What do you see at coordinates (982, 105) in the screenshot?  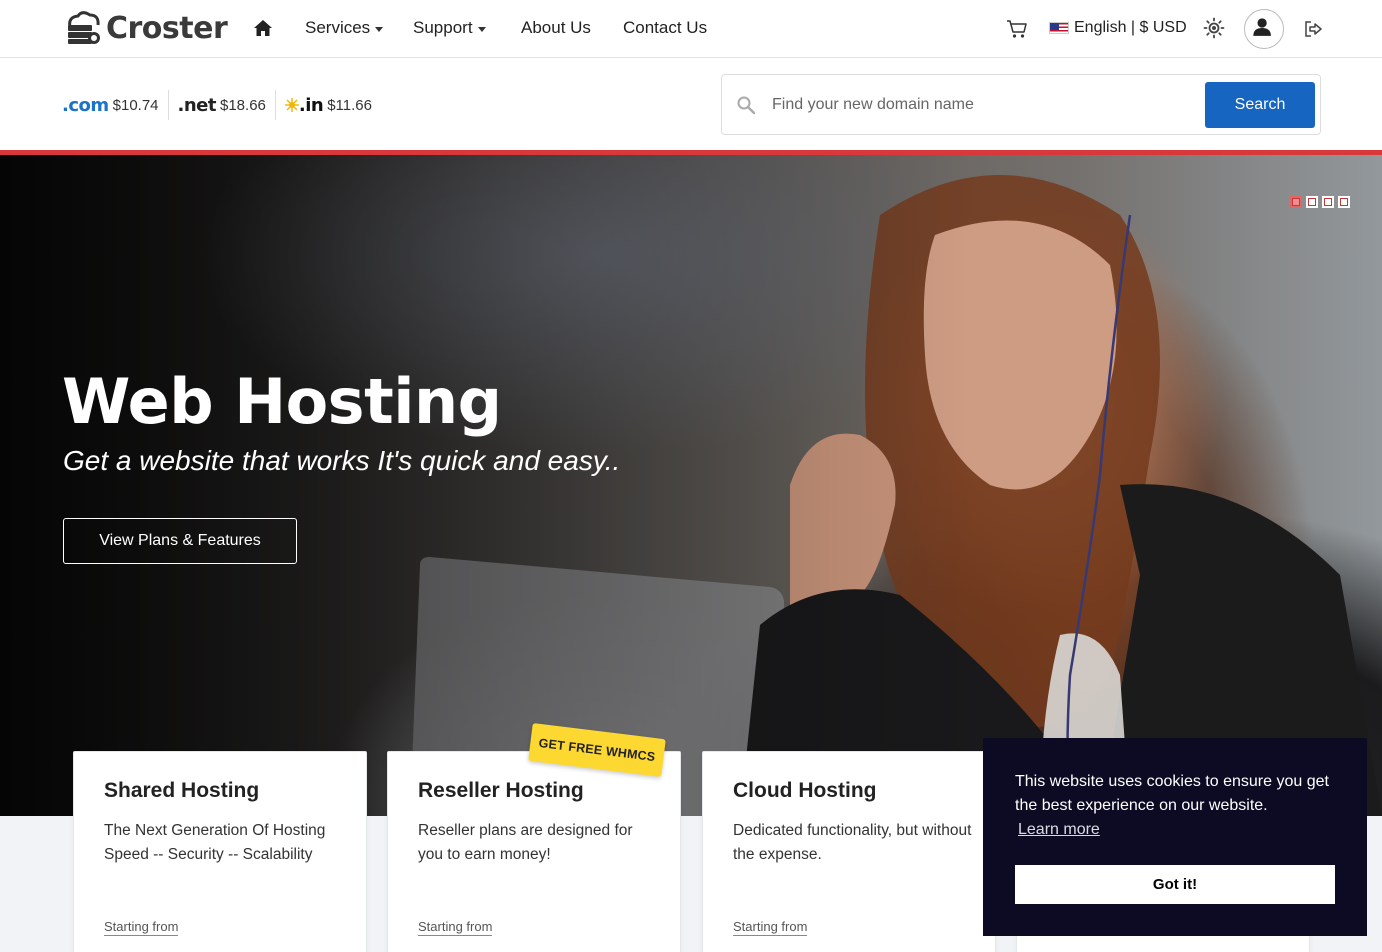 I see `domain-search-input` at bounding box center [982, 105].